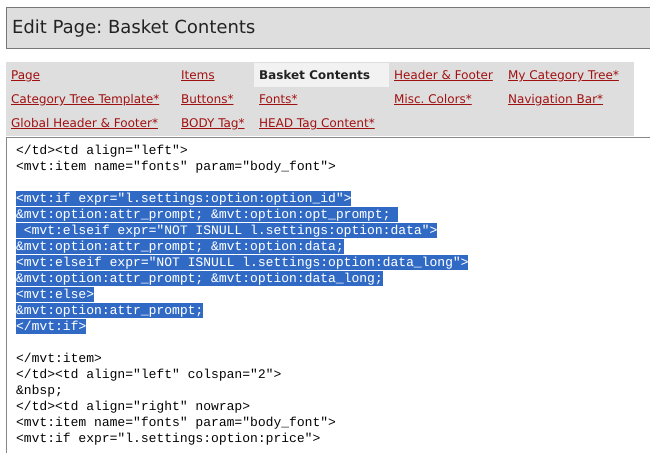  What do you see at coordinates (565, 99) in the screenshot?
I see `page-tab: Navigation Bar*` at bounding box center [565, 99].